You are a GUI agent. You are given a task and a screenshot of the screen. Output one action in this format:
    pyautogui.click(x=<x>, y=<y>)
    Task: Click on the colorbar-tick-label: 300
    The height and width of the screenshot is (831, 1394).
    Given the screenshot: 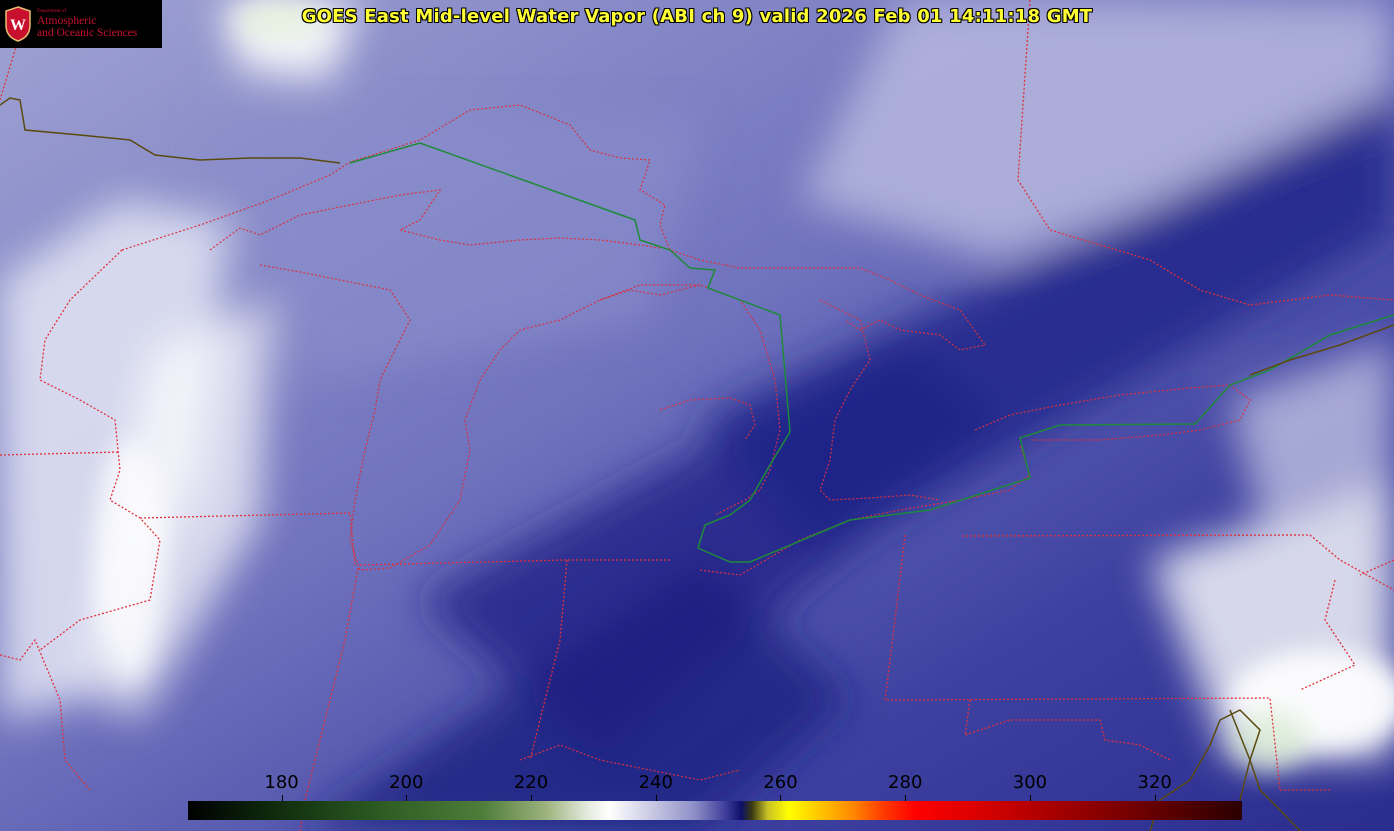 What is the action you would take?
    pyautogui.click(x=1030, y=782)
    